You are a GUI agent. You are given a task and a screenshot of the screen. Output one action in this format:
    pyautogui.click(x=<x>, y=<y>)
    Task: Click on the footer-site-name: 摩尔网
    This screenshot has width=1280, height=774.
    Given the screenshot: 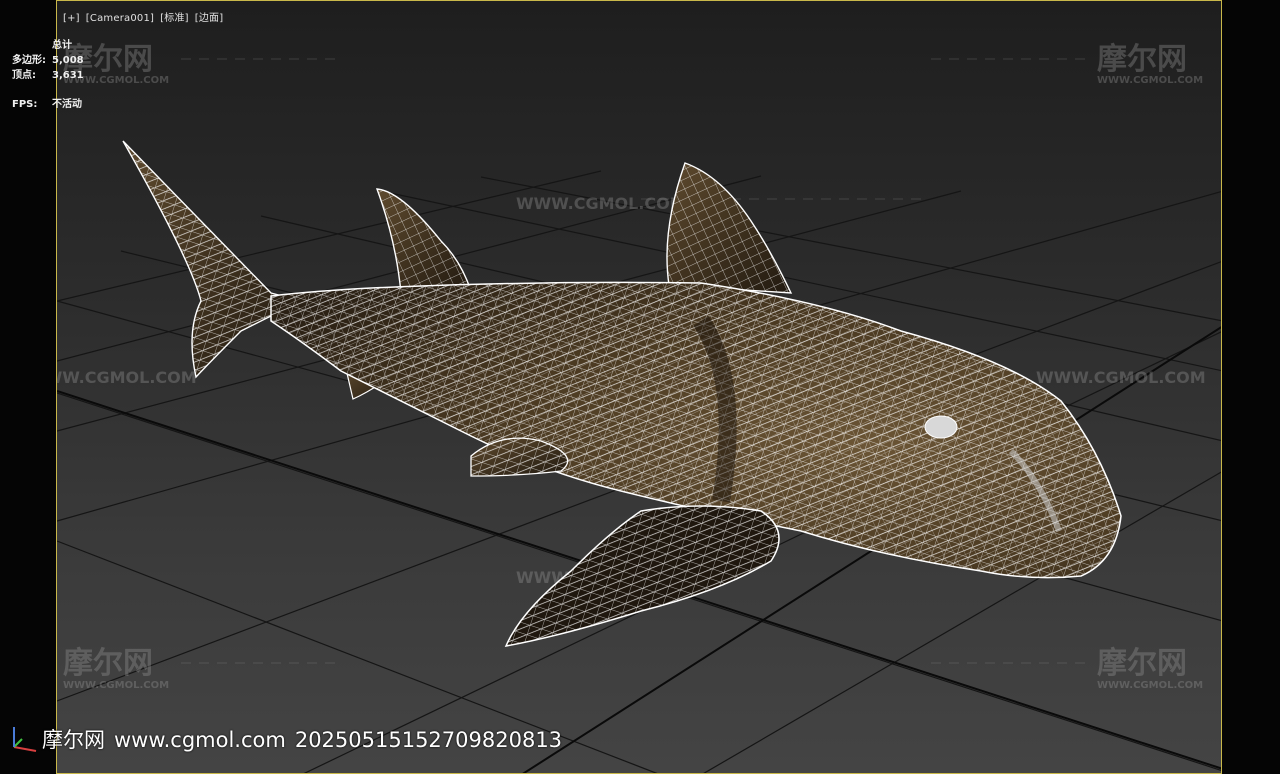 What is the action you would take?
    pyautogui.click(x=73, y=740)
    